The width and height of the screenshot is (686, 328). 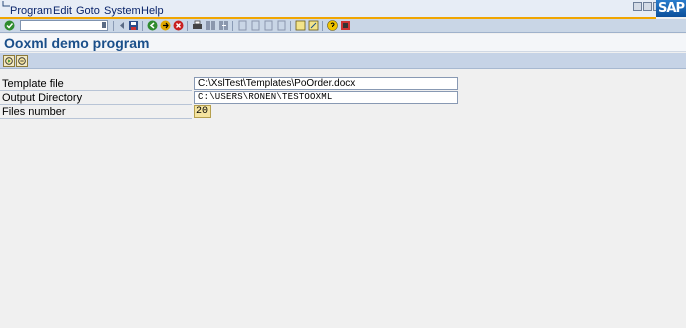 What do you see at coordinates (326, 97) in the screenshot?
I see `output-directory-input: C:\USERS\RONEN\TESTOOXML` at bounding box center [326, 97].